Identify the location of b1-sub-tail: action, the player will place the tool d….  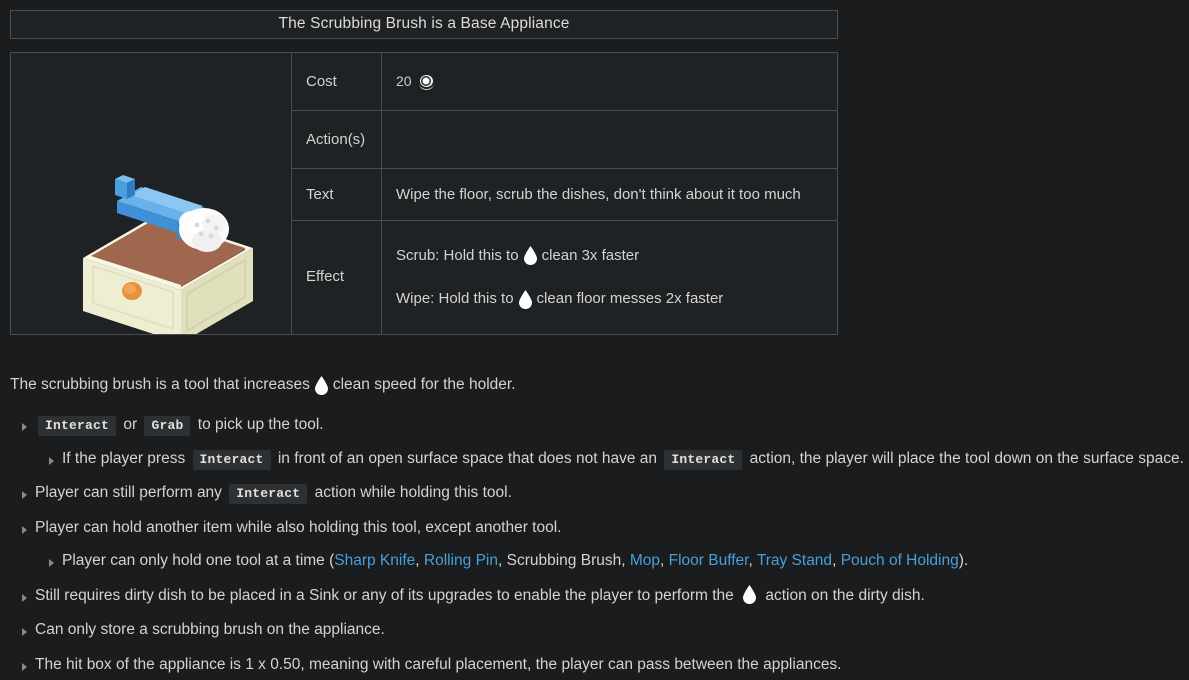
(966, 458).